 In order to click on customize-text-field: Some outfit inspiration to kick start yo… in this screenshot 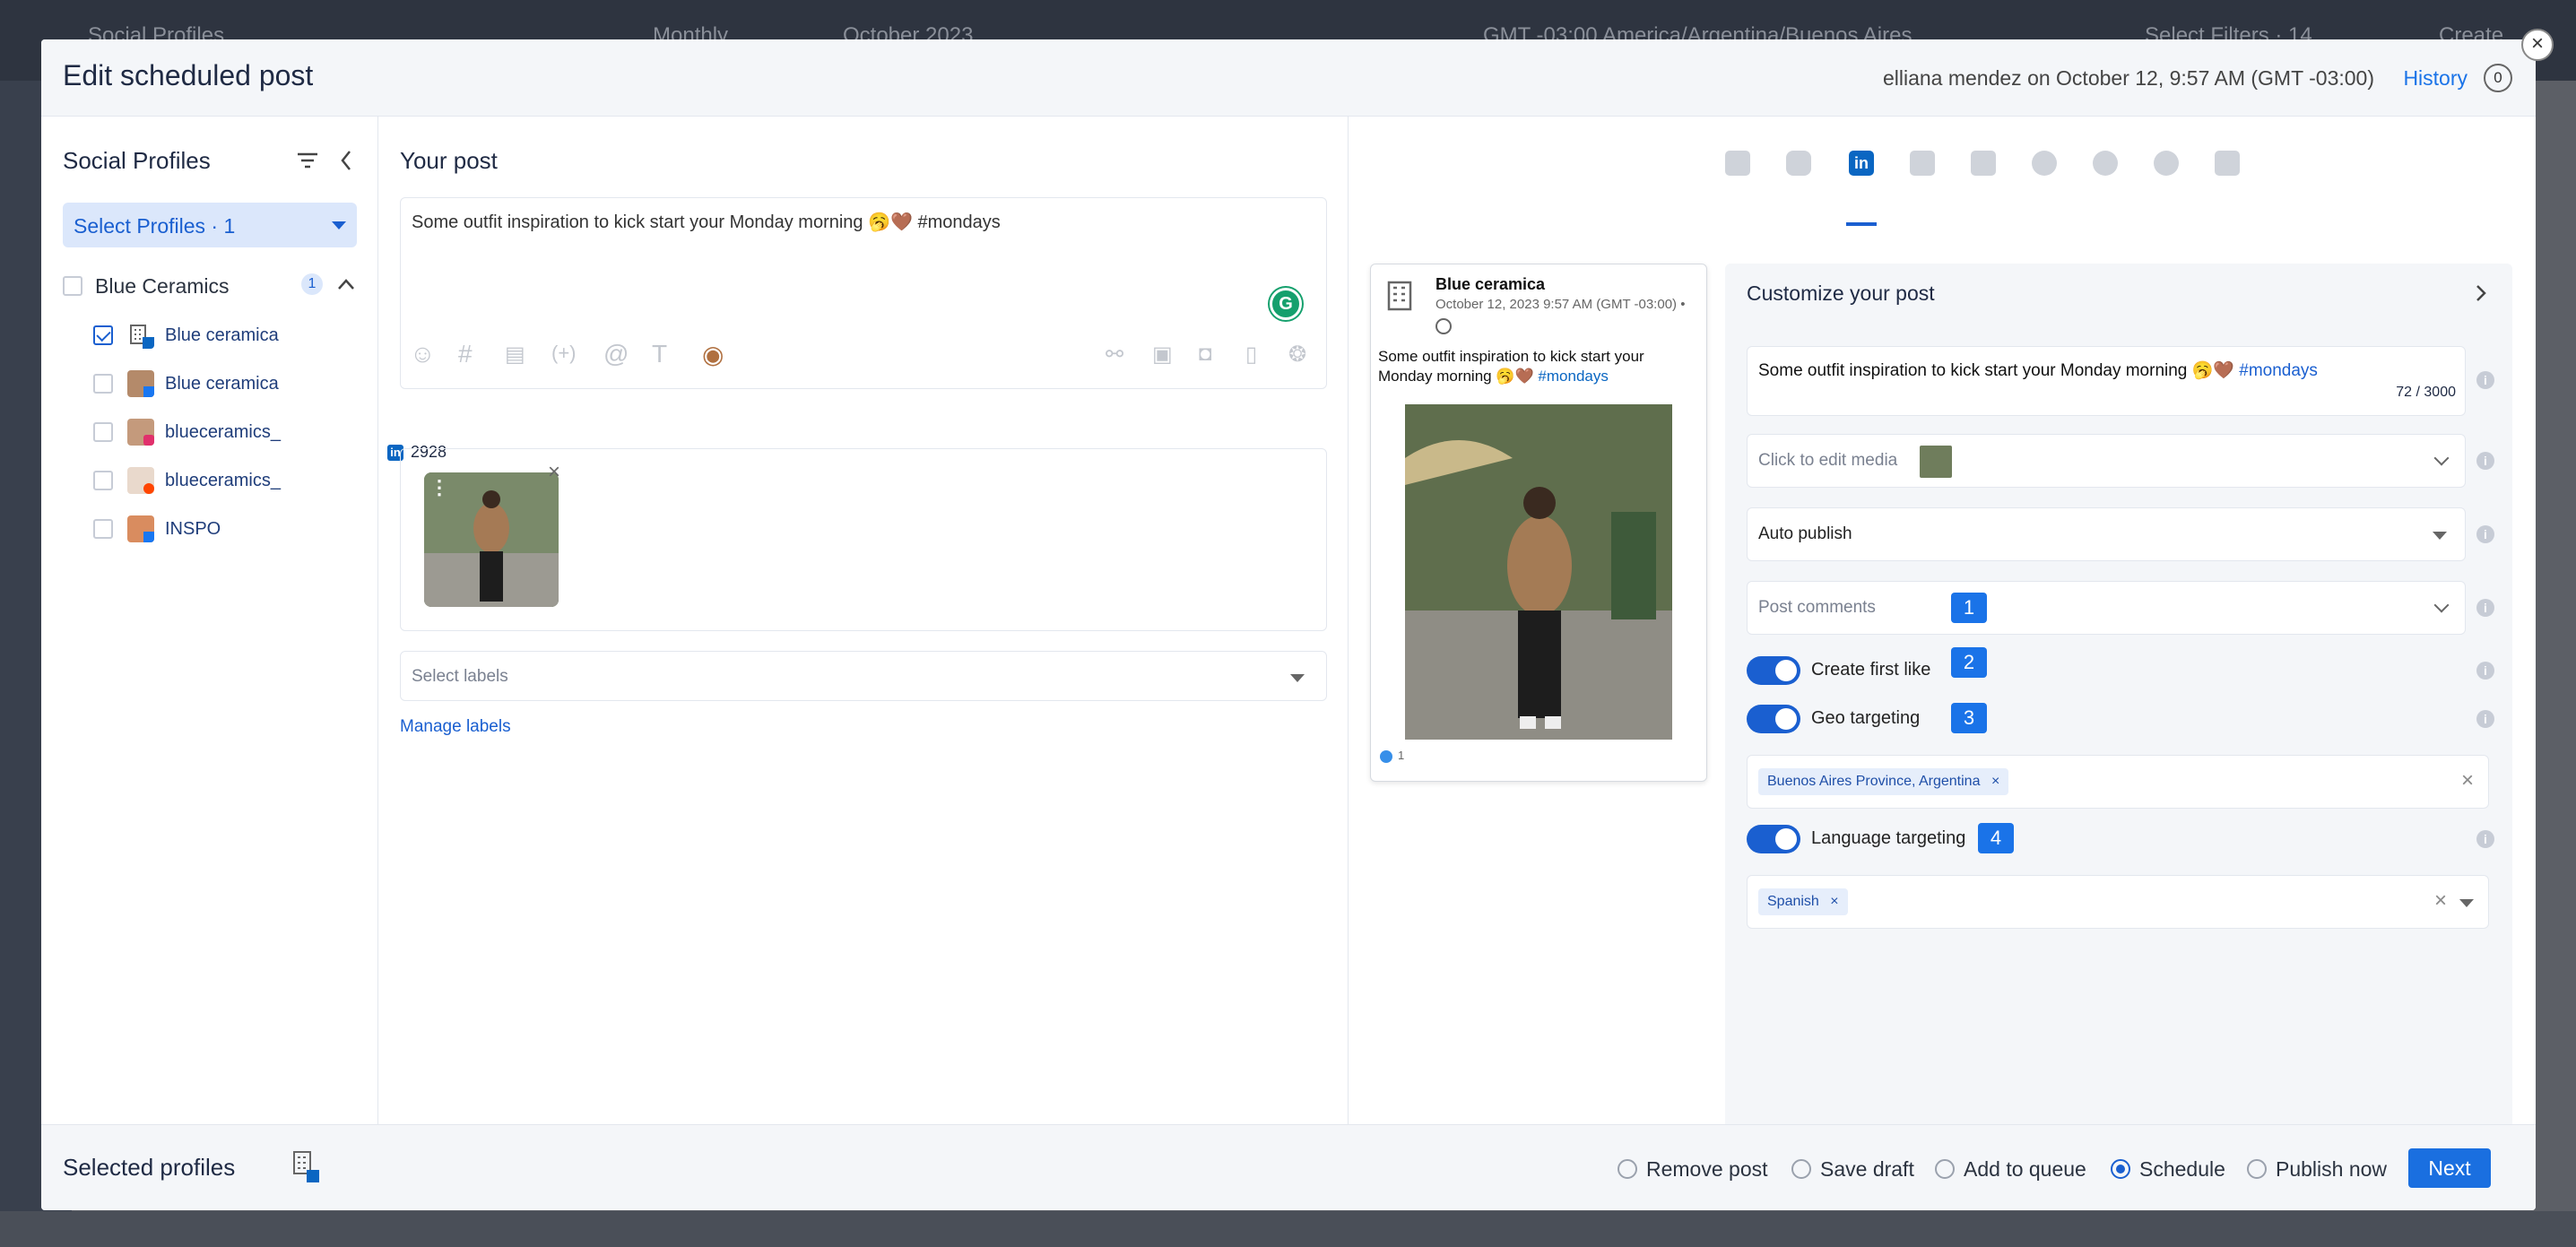, I will do `click(2106, 381)`.